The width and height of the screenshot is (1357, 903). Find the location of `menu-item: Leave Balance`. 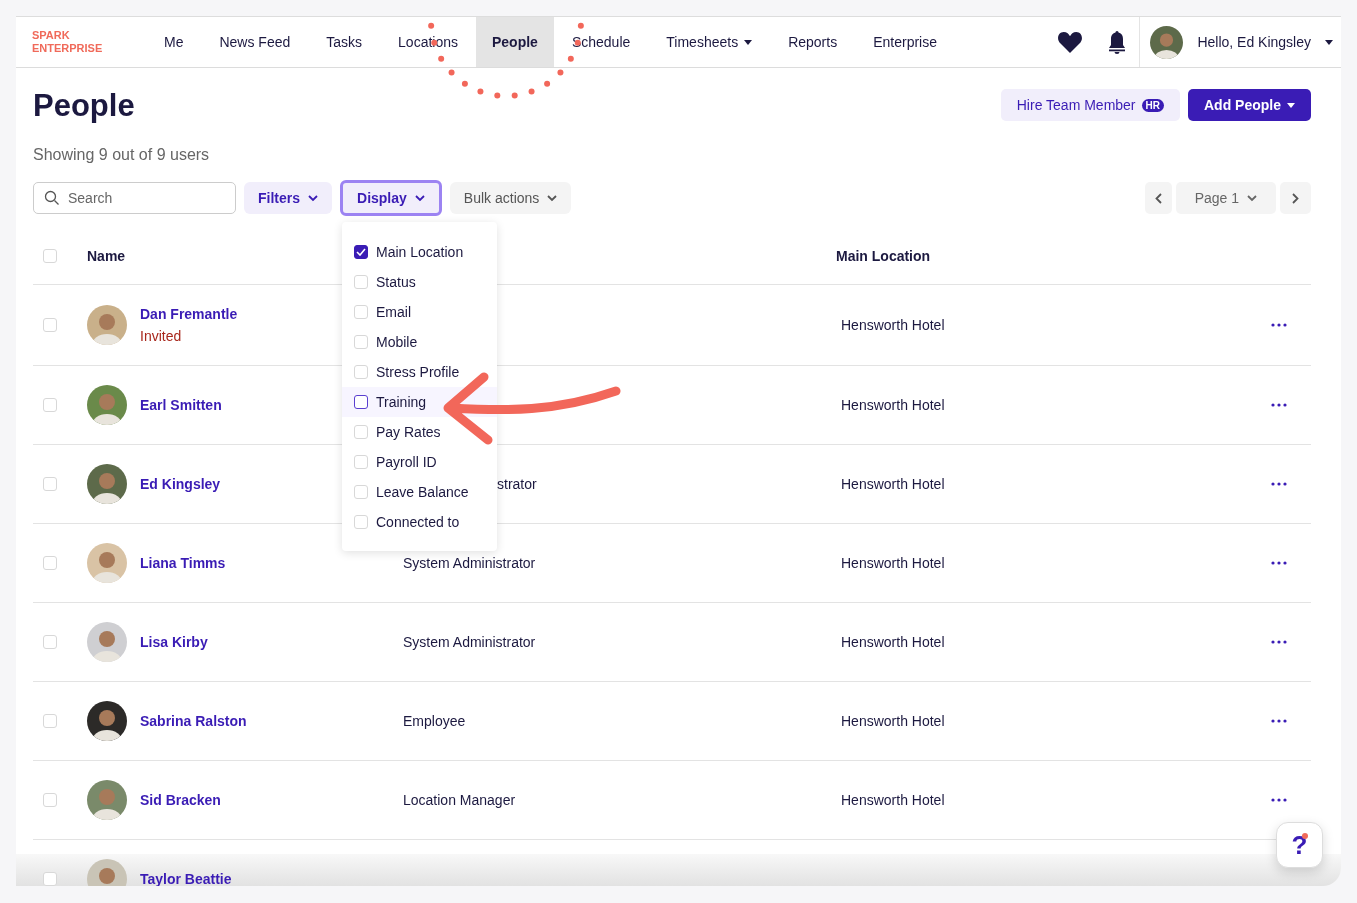

menu-item: Leave Balance is located at coordinates (419, 492).